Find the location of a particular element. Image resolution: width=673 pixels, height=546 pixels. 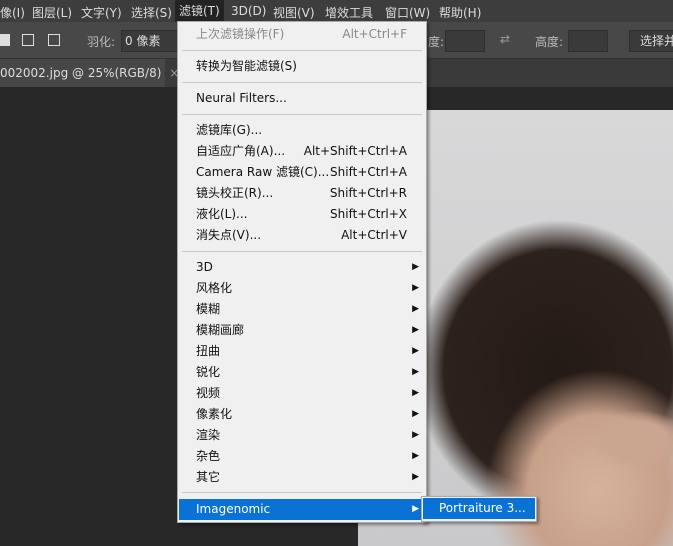

menu-layer: 图层(L) is located at coordinates (52, 12).